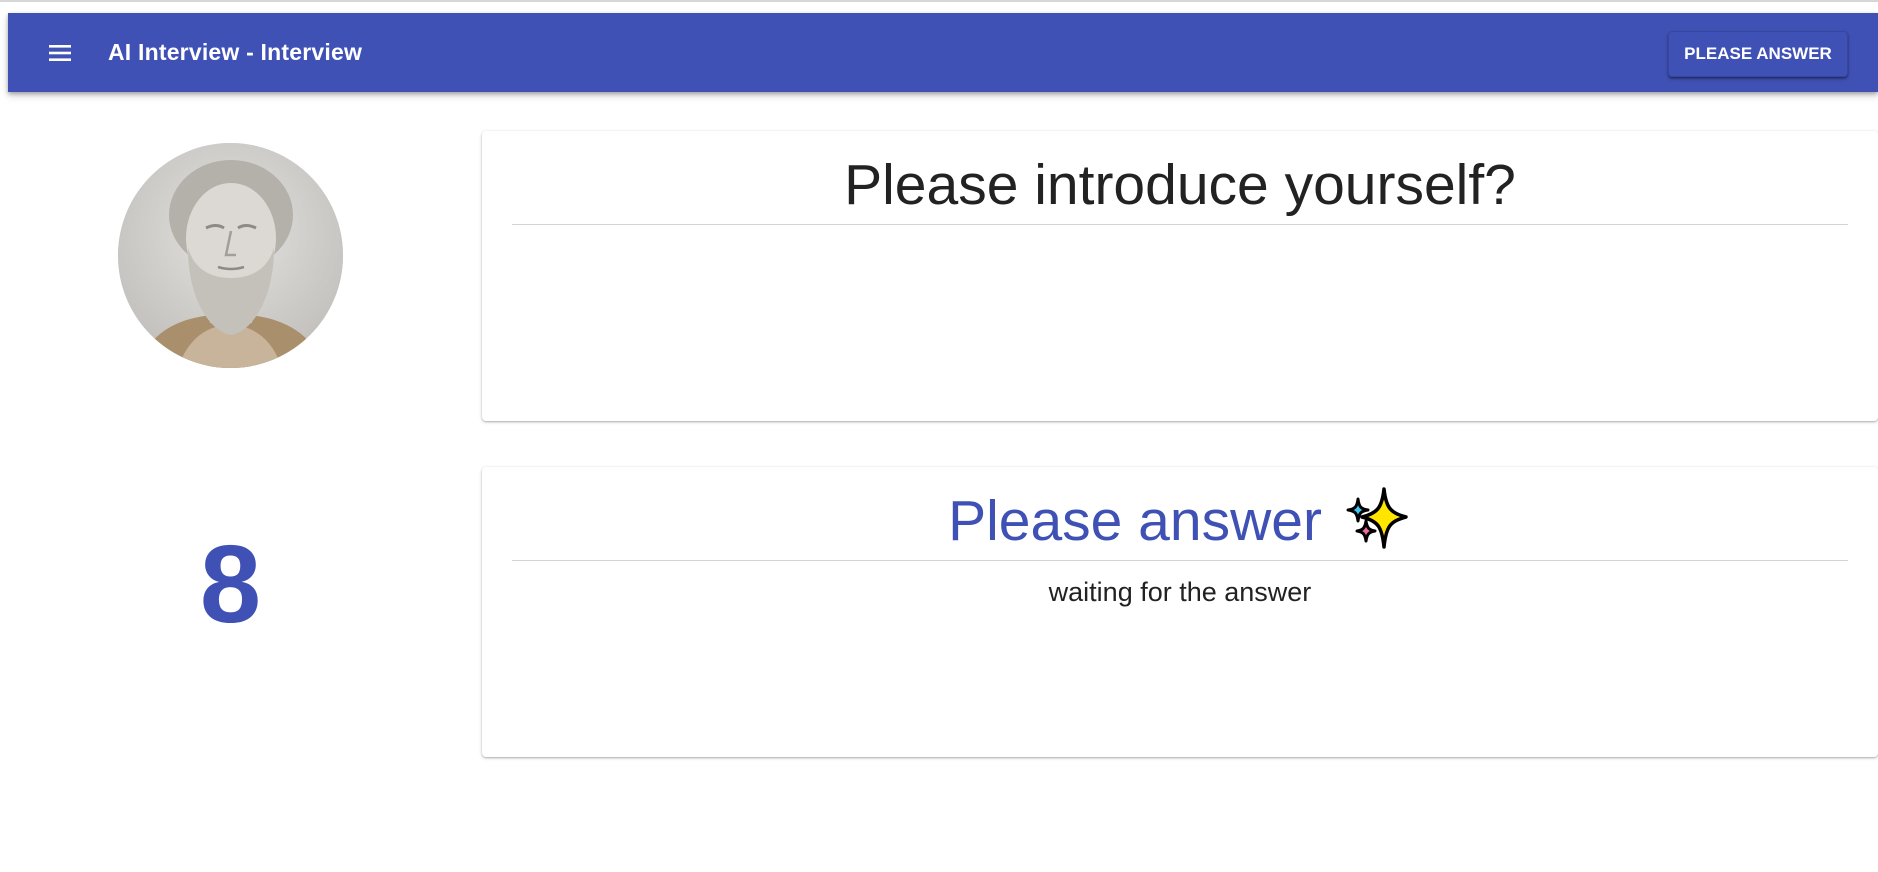  Describe the element at coordinates (1180, 592) in the screenshot. I see `answer-status: waiting for the answer` at that location.